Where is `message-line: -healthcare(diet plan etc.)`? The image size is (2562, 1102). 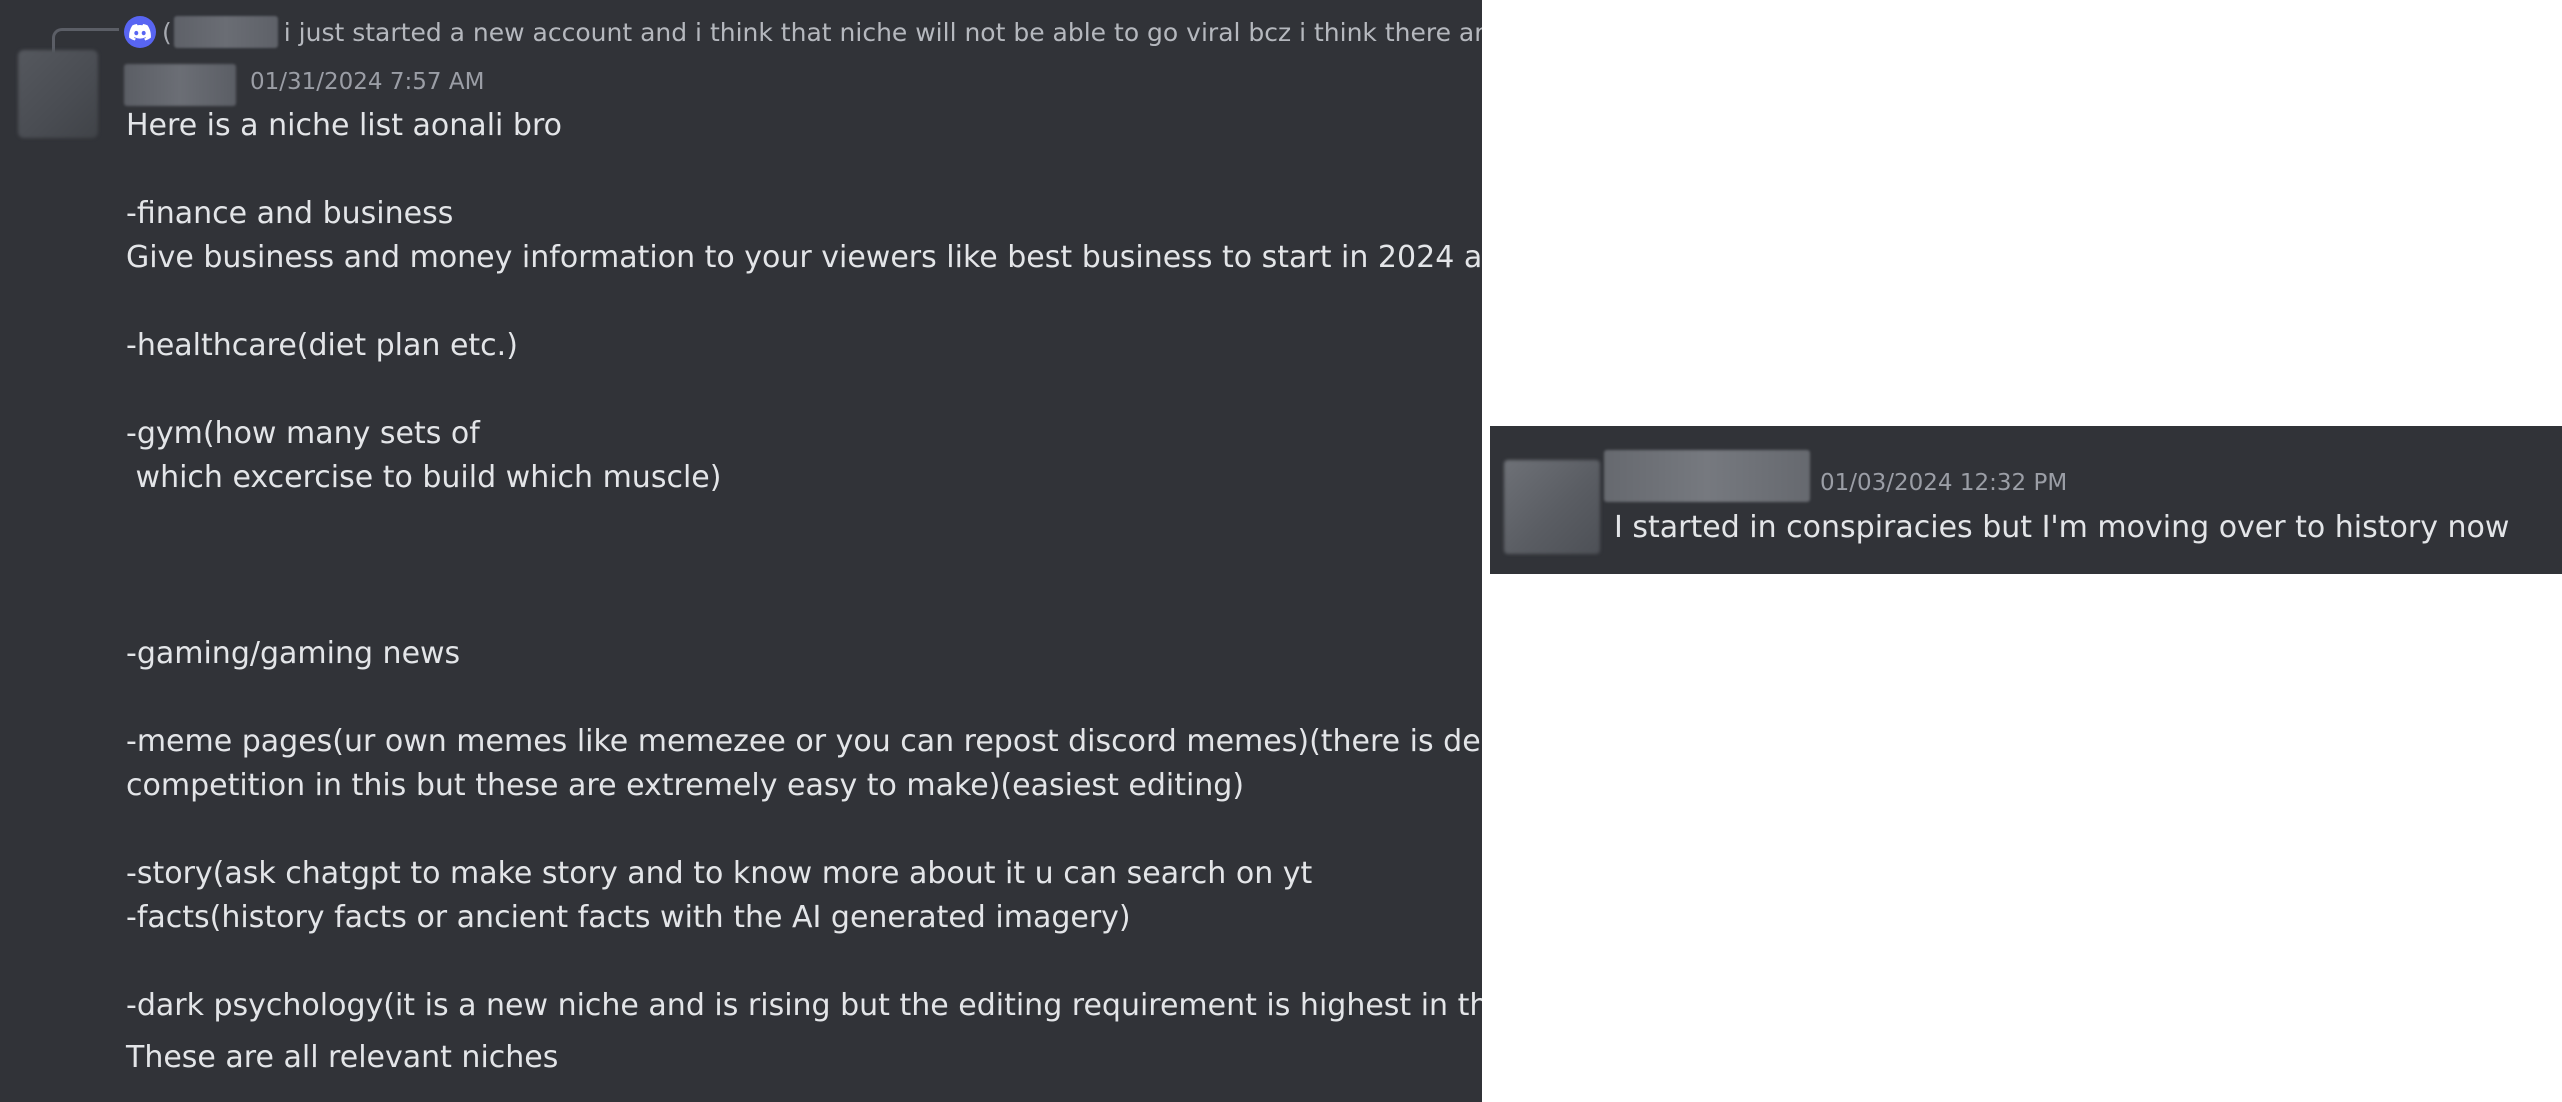
message-line: -healthcare(diet plan etc.) is located at coordinates (322, 345).